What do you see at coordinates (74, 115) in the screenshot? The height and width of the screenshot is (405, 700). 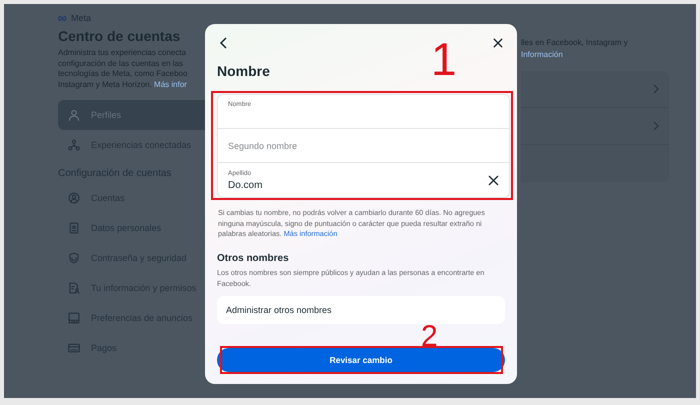 I see `person-icon` at bounding box center [74, 115].